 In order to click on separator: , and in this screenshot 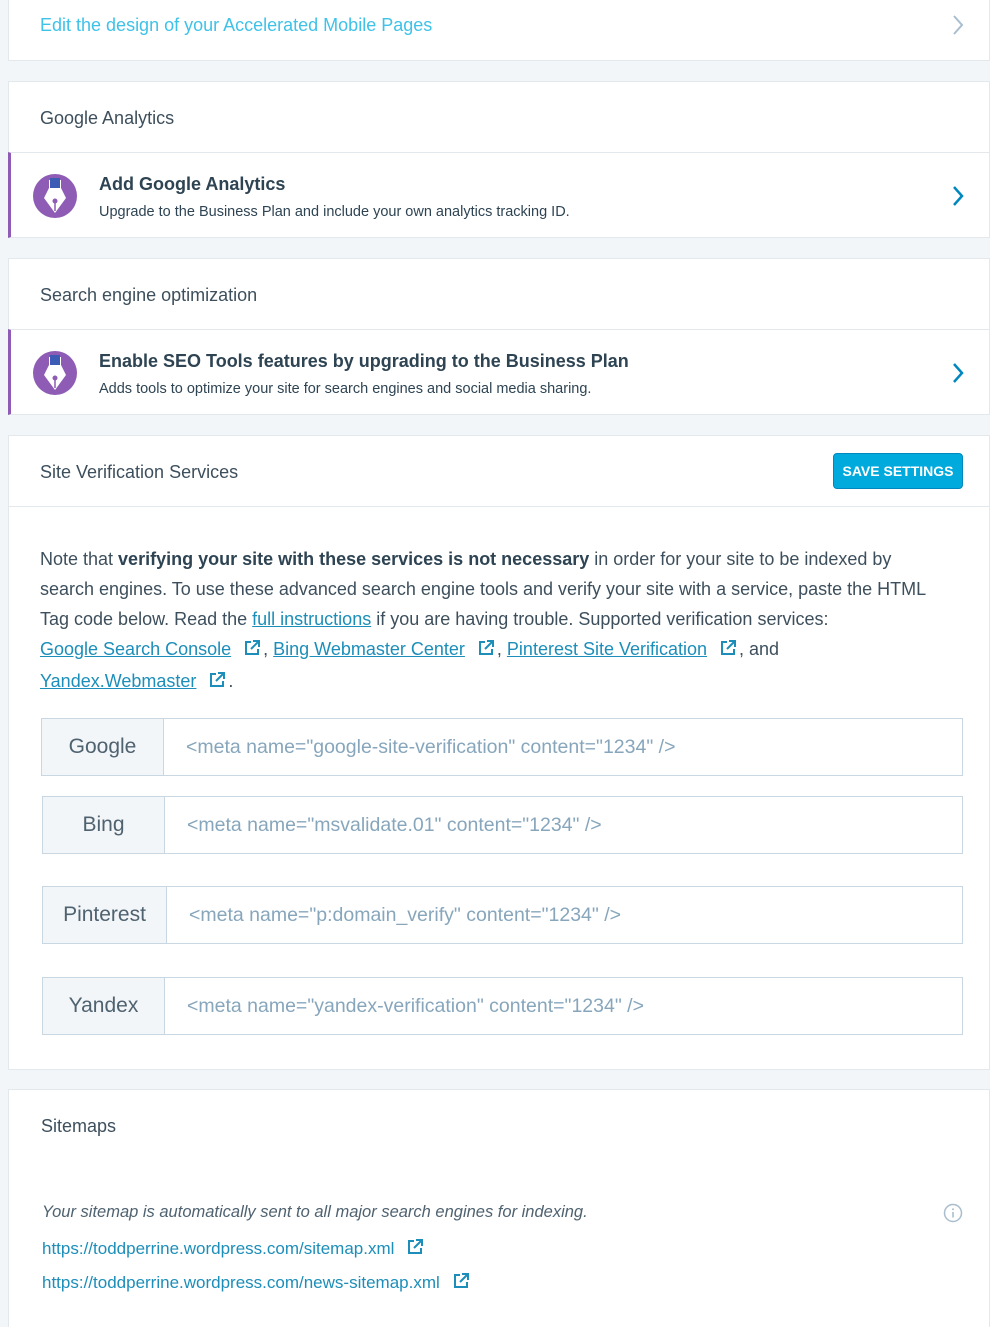, I will do `click(759, 649)`.